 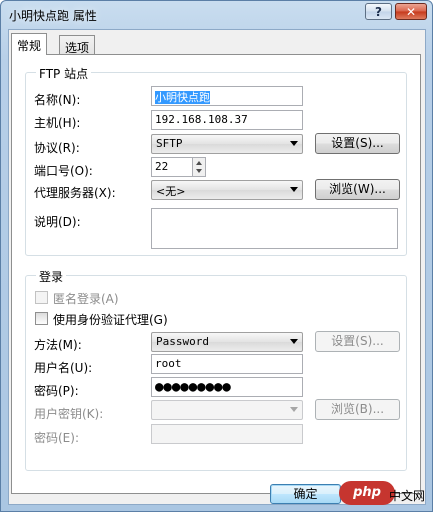 I want to click on host-input: 192.168.108.37, so click(x=227, y=120).